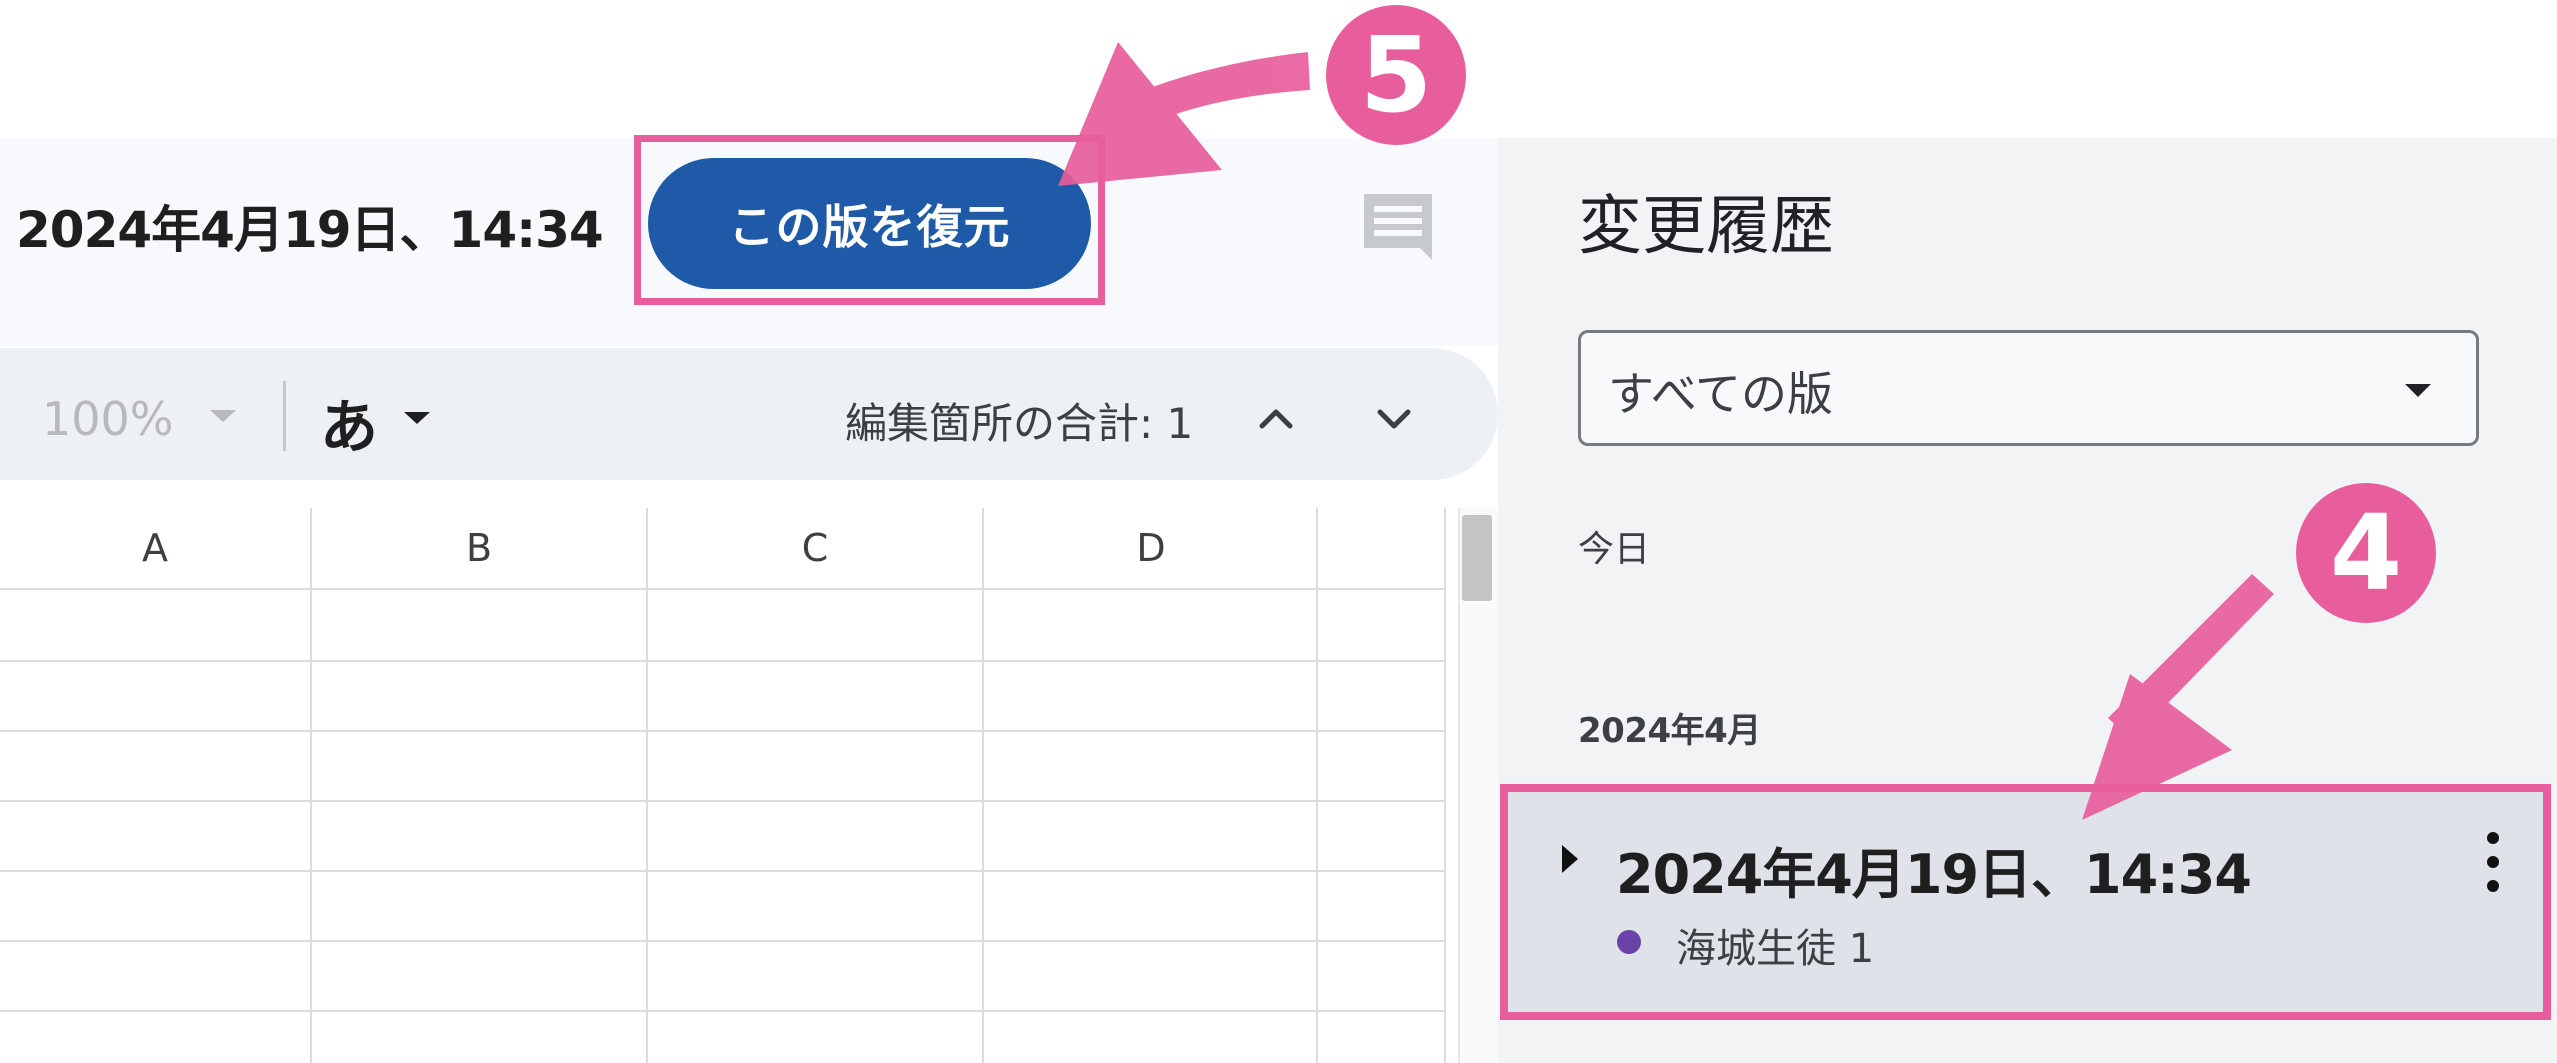 This screenshot has width=2557, height=1063. I want to click on dropdown-arrow-icon, so click(2418, 390).